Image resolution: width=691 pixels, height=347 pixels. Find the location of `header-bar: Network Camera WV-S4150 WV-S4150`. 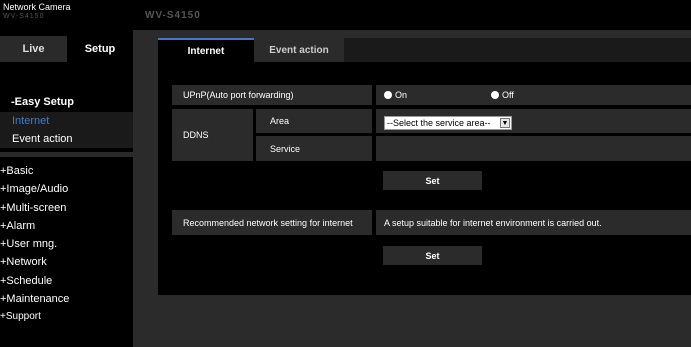

header-bar: Network Camera WV-S4150 WV-S4150 is located at coordinates (345, 15).